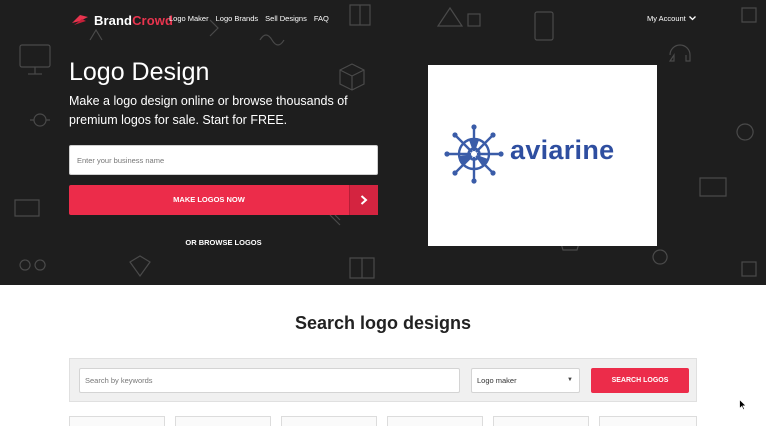 This screenshot has width=766, height=426. I want to click on account-menu: My Account, so click(671, 18).